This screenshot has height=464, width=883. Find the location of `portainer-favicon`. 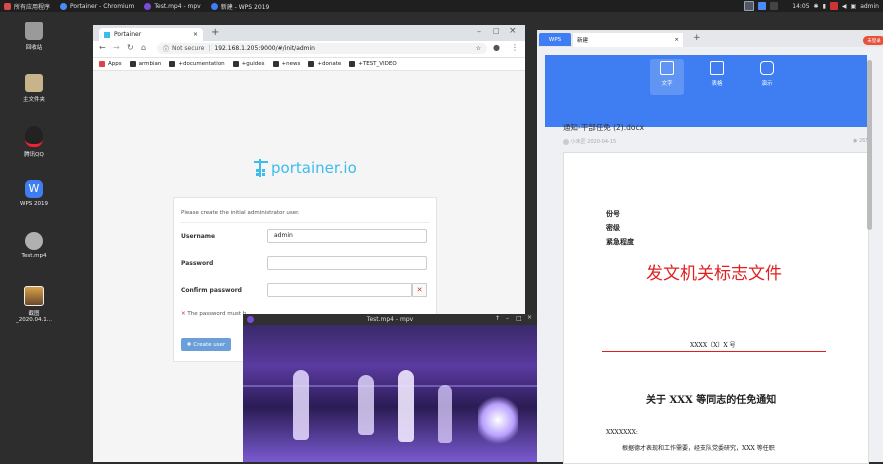

portainer-favicon is located at coordinates (107, 34).